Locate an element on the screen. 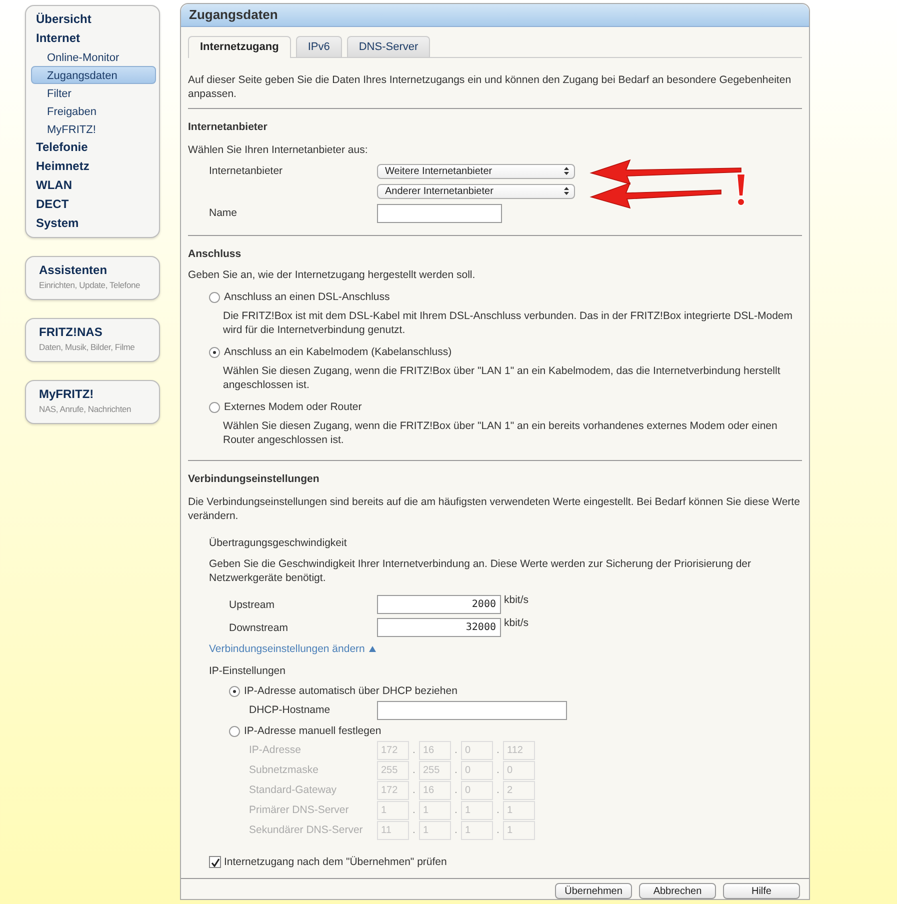 This screenshot has width=897, height=904. card-title: Assistenten is located at coordinates (73, 270).